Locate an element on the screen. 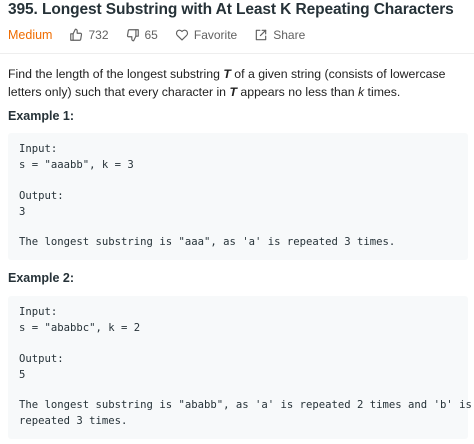  share-label: Share is located at coordinates (289, 35).